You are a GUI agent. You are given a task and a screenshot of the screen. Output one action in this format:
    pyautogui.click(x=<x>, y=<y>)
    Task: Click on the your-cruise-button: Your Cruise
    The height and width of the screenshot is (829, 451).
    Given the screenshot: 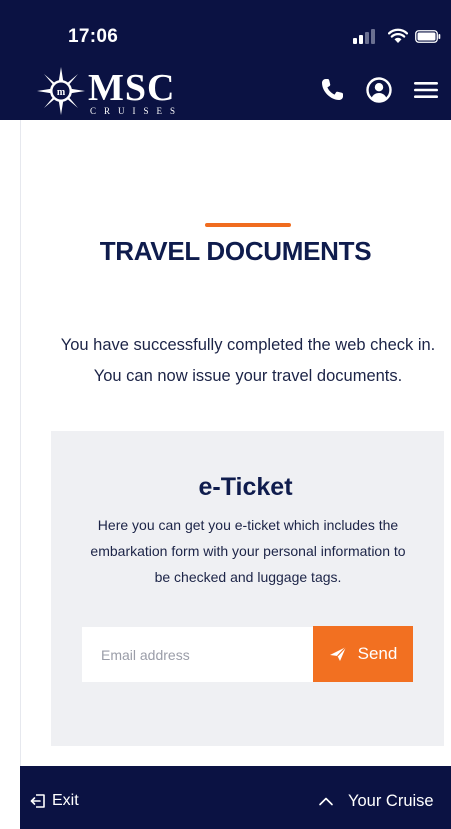 What is the action you would take?
    pyautogui.click(x=376, y=801)
    